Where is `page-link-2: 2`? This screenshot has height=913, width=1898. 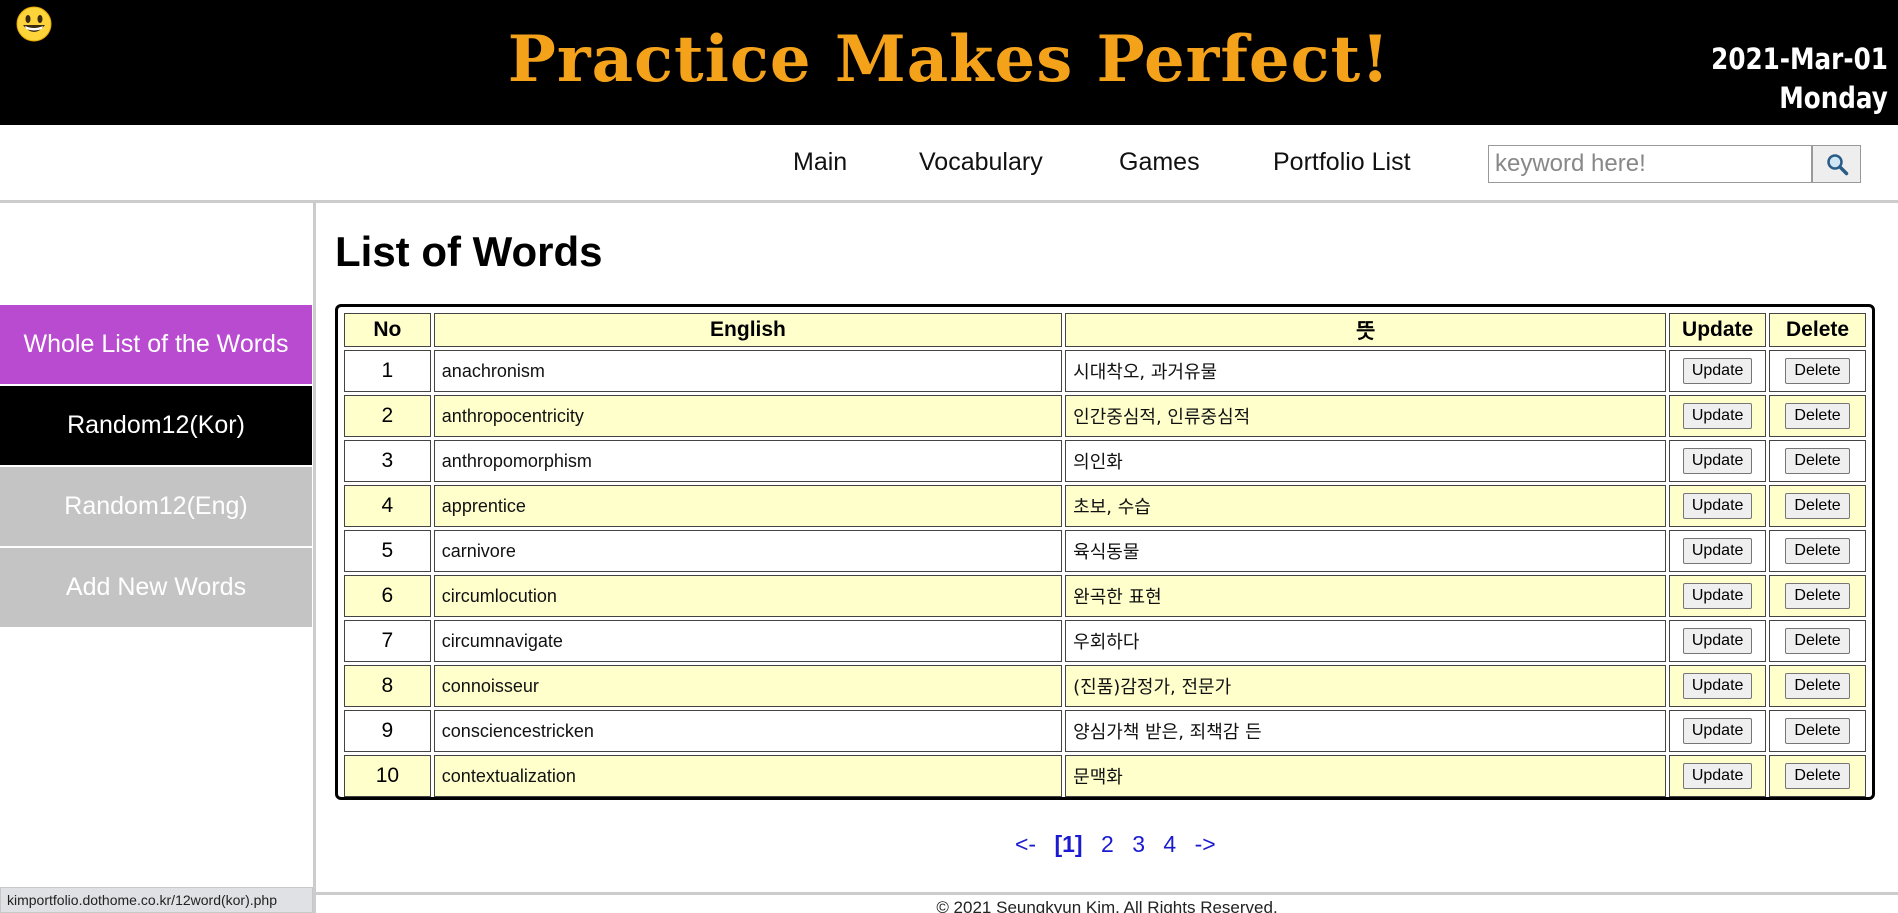
page-link-2: 2 is located at coordinates (1107, 844).